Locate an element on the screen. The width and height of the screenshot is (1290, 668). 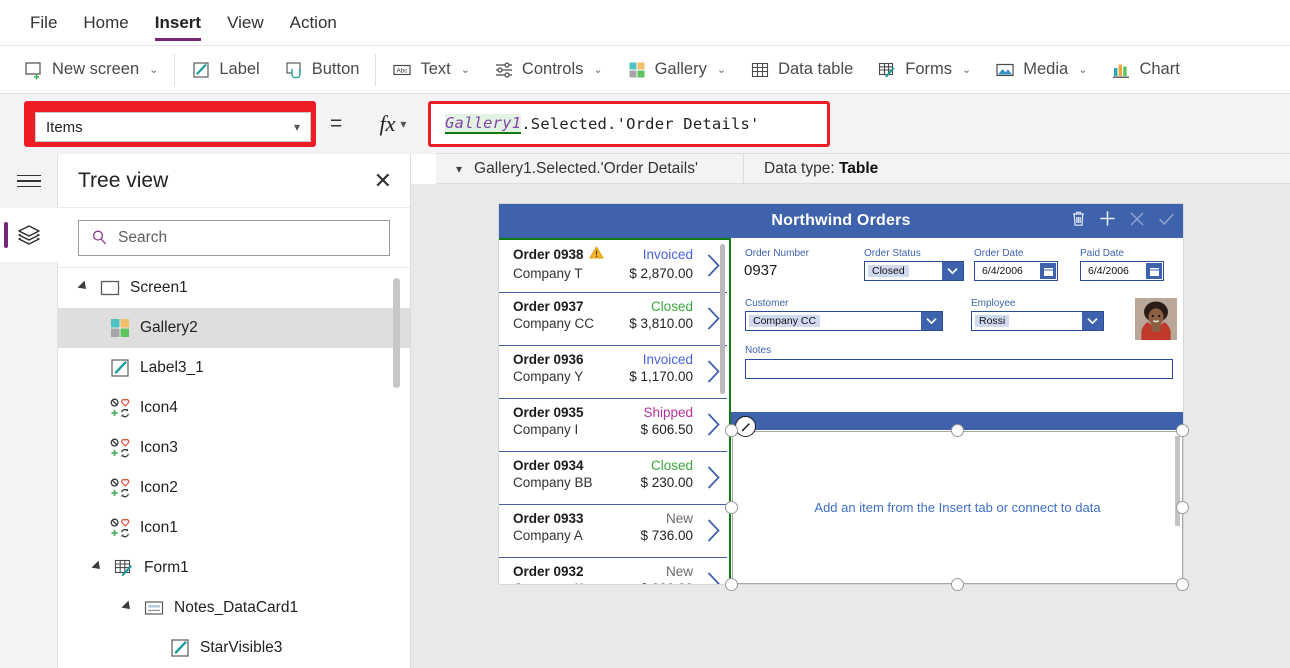
hamburger-menu-button is located at coordinates (29, 181).